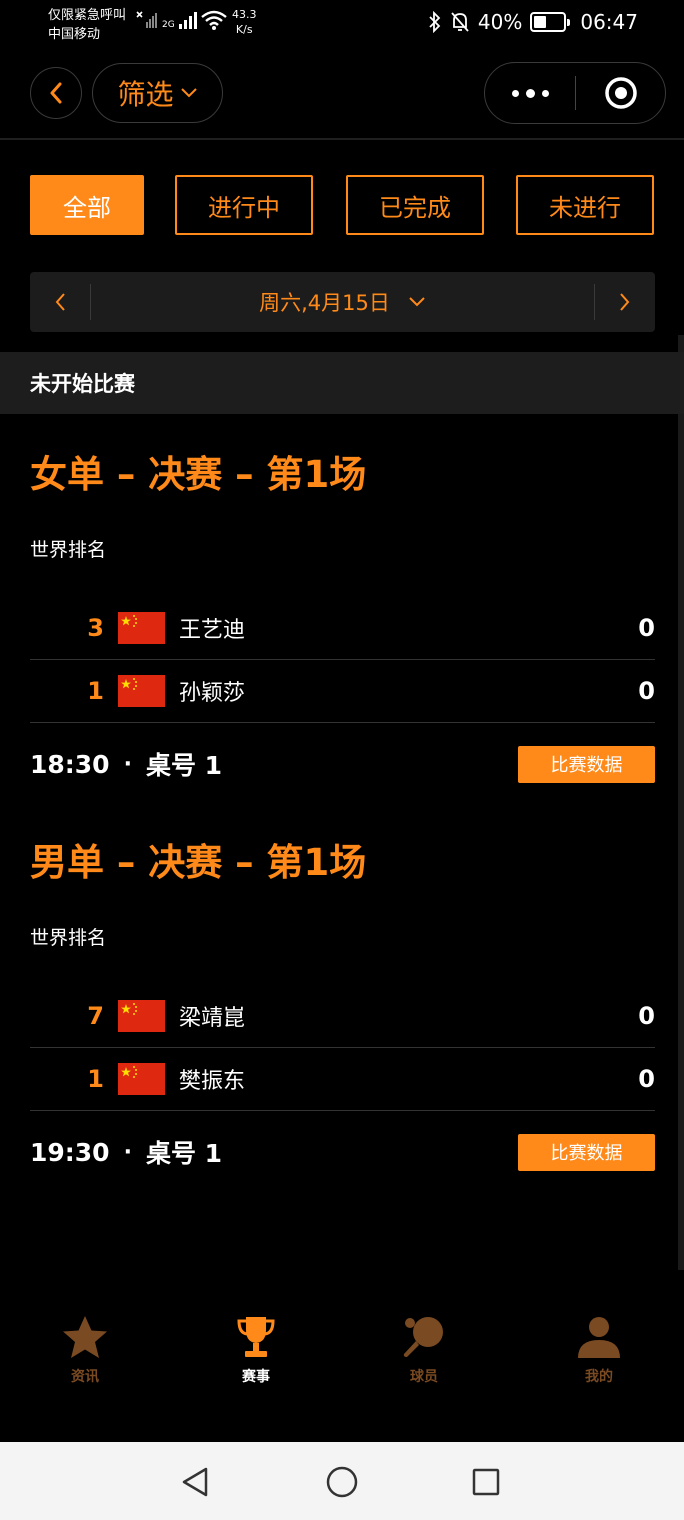 This screenshot has width=684, height=1520. I want to click on system-recents-button, so click(486, 1482).